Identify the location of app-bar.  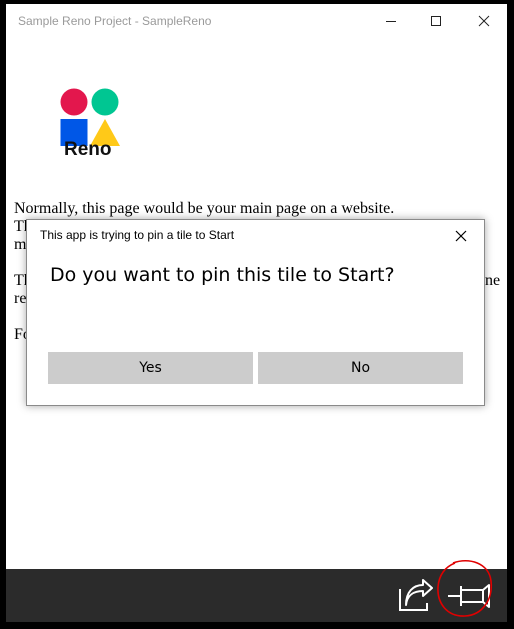
(256, 595).